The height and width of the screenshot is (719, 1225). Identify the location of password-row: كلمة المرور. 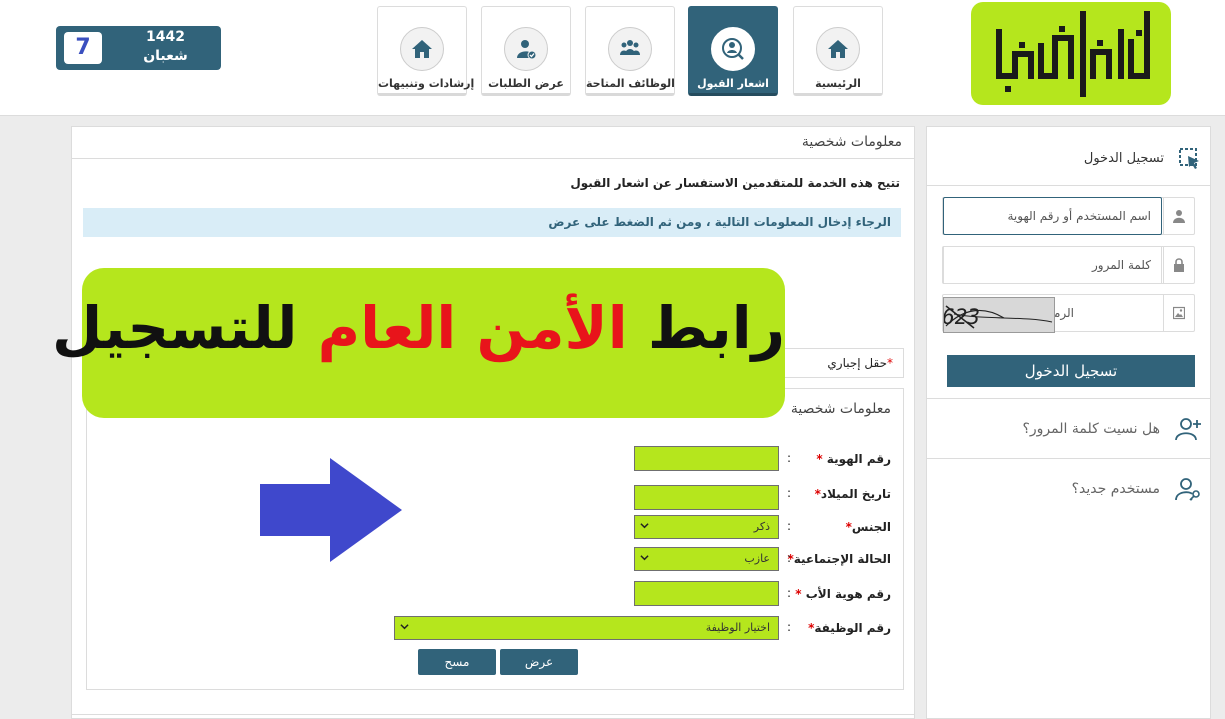
(1068, 265).